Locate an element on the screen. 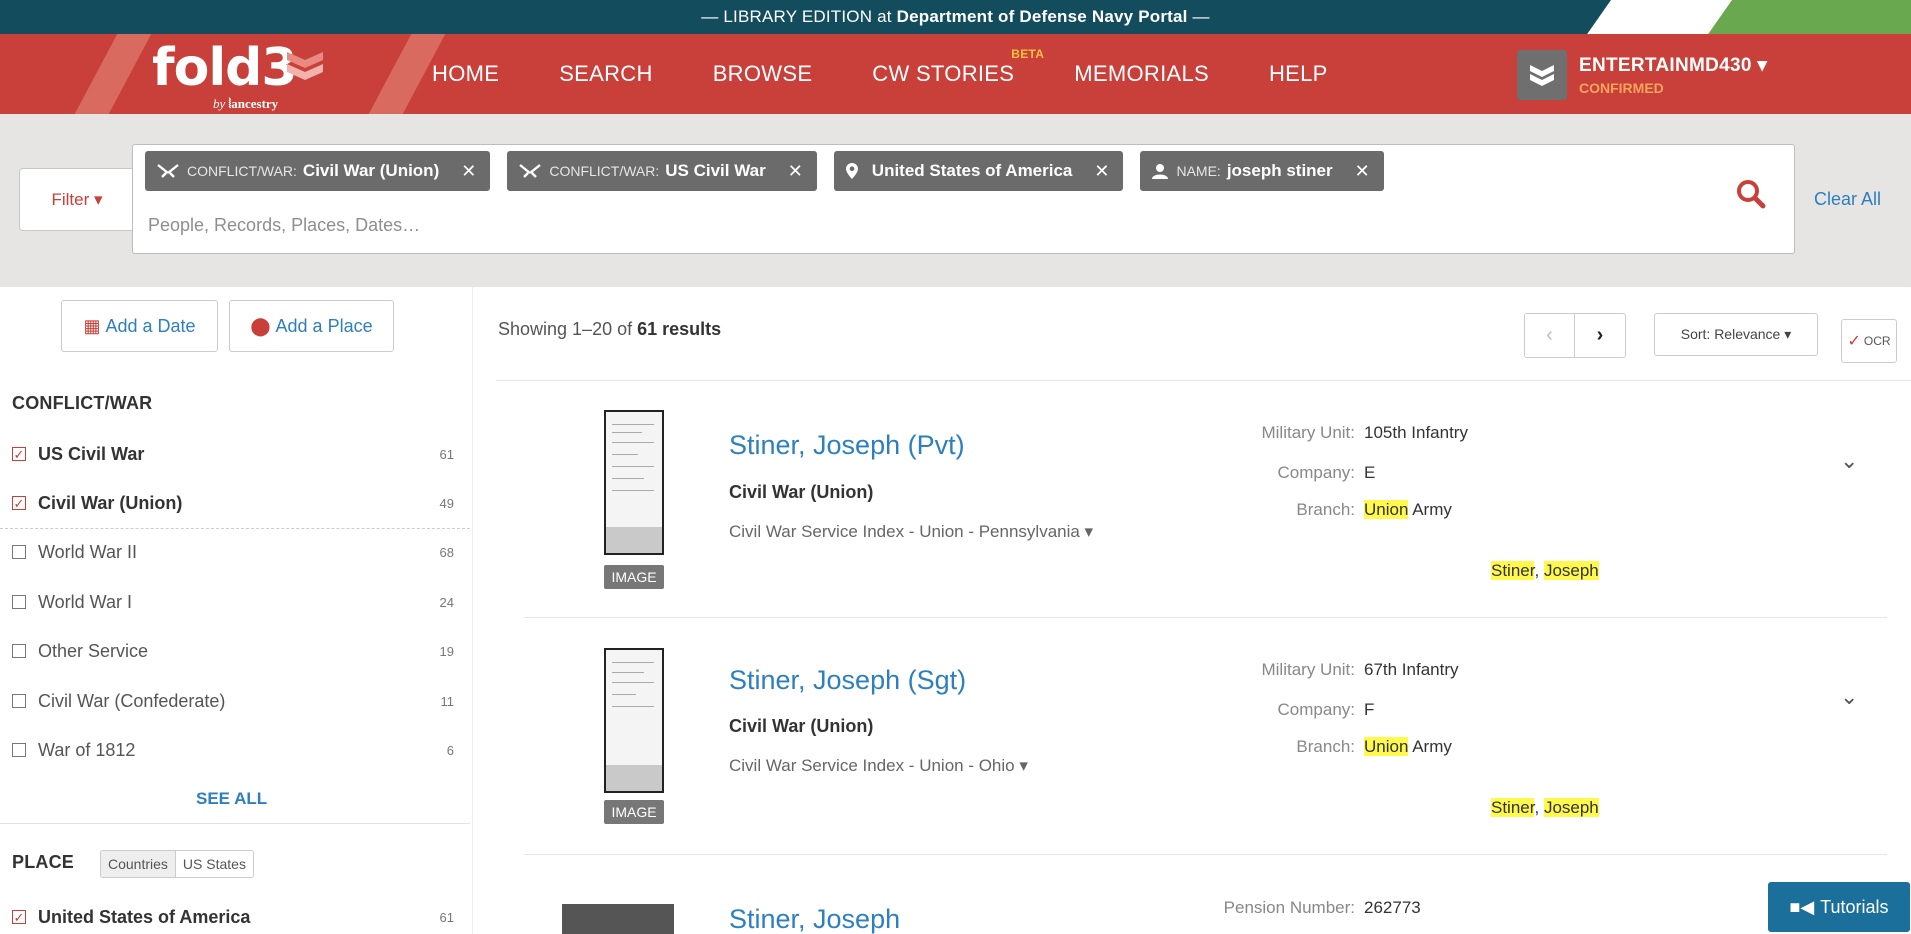 Image resolution: width=1911 pixels, height=934 pixels. corner-decoration is located at coordinates (1746, 17).